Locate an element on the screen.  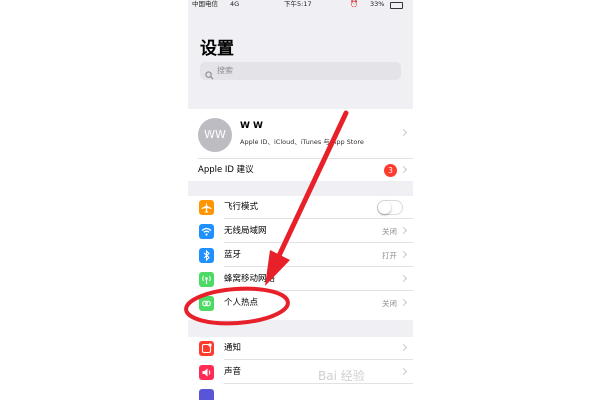
annotation-arrow-shaft is located at coordinates (311, 186).